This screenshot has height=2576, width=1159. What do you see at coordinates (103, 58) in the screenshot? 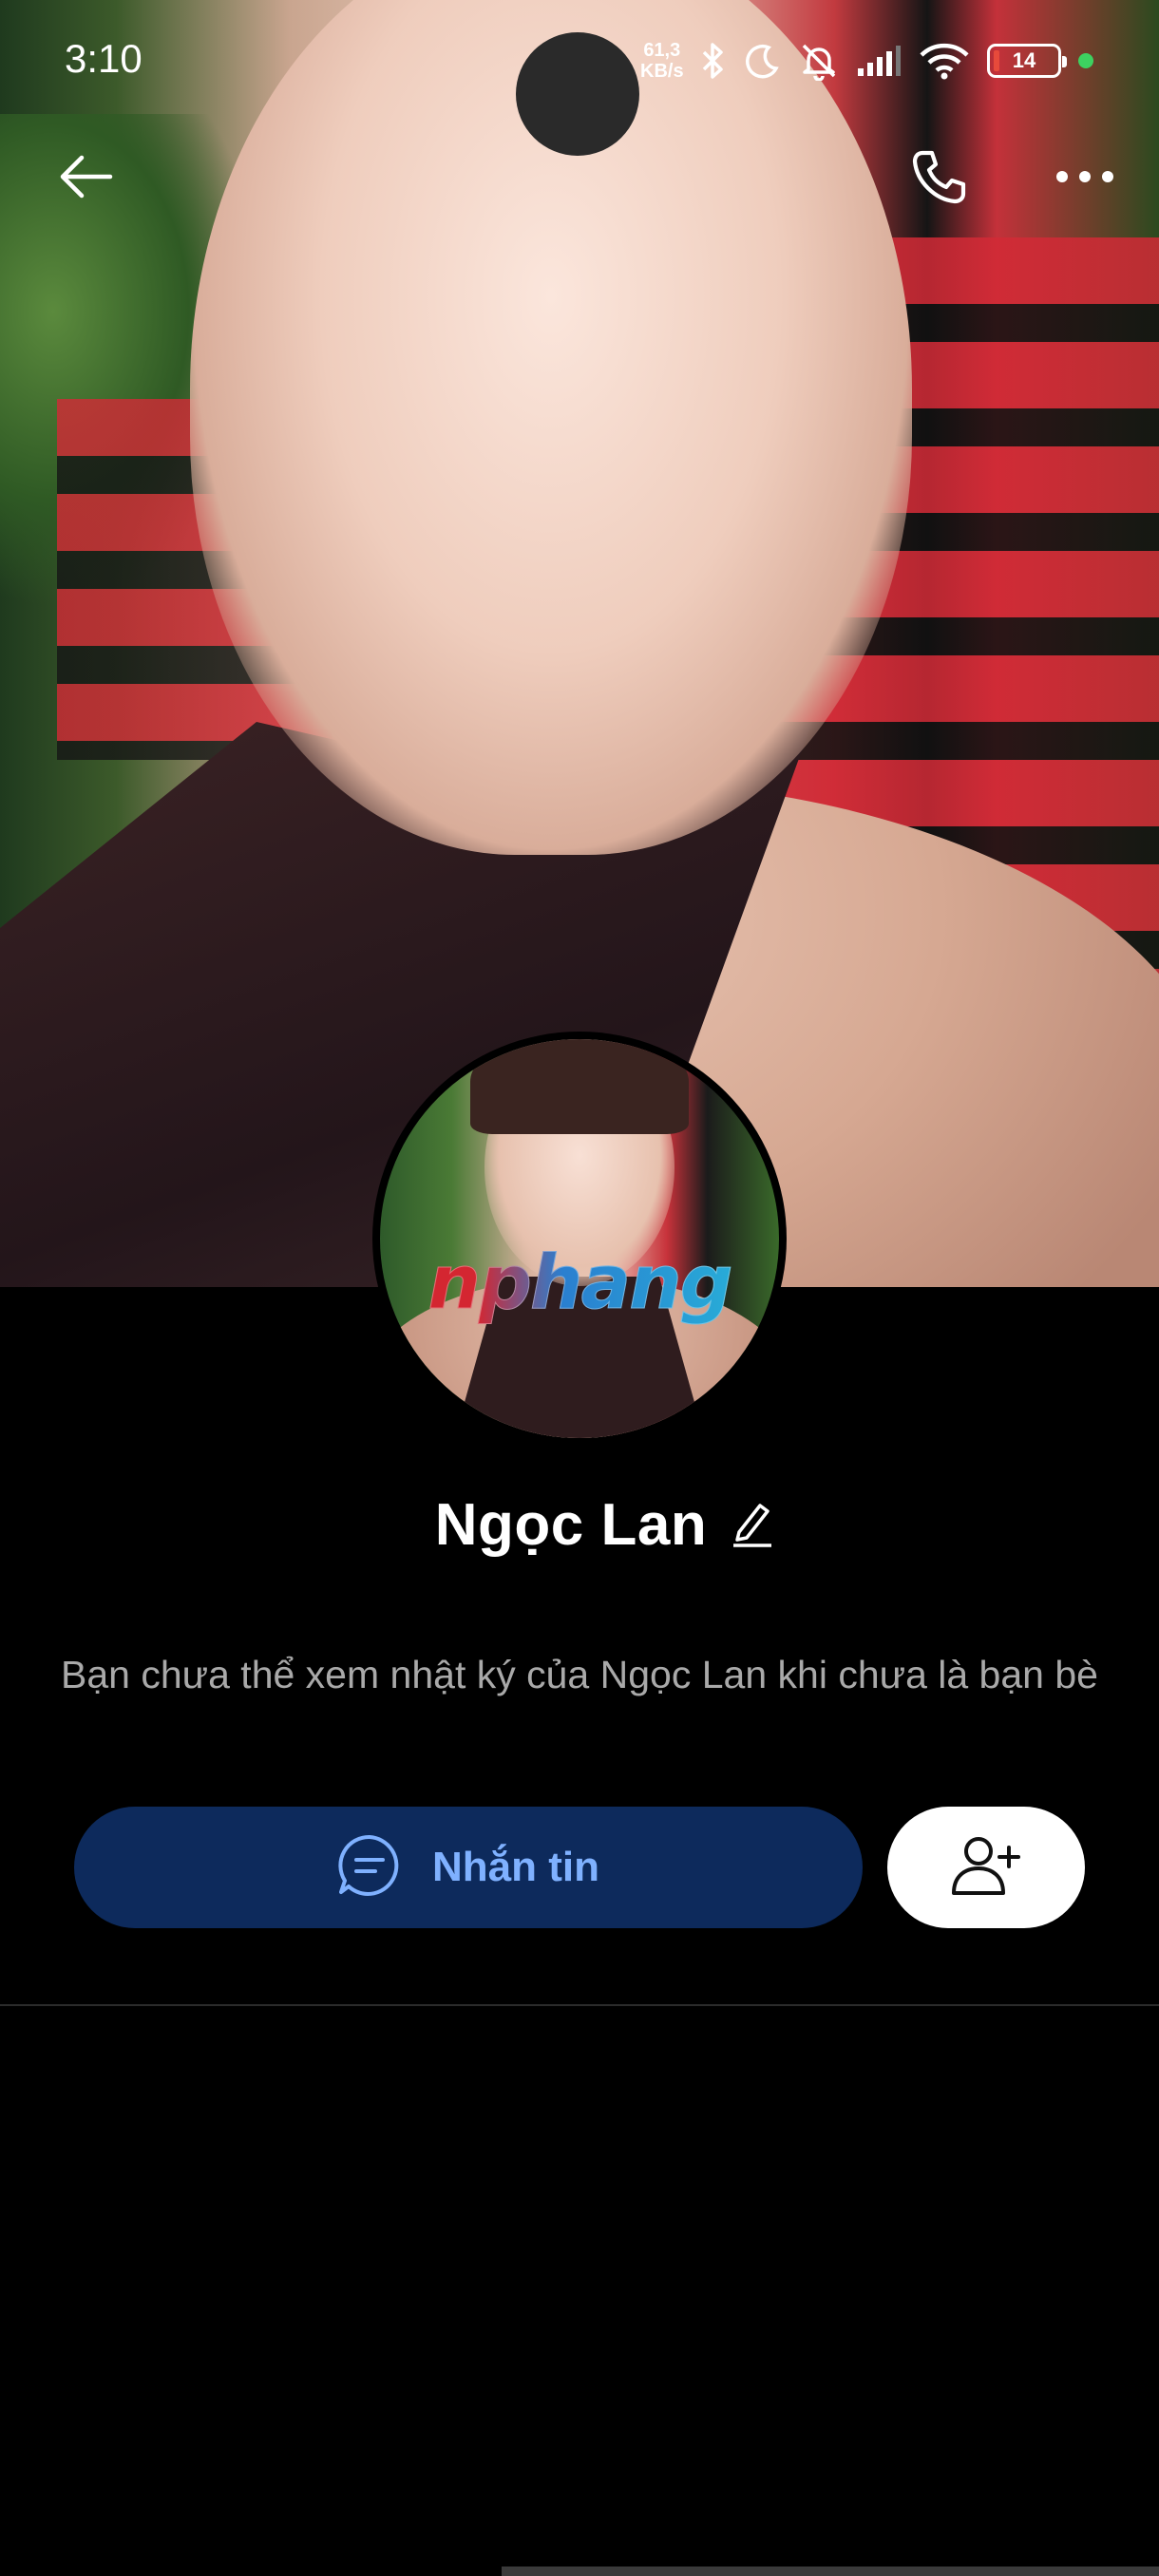
I see `status-time: 3:10` at bounding box center [103, 58].